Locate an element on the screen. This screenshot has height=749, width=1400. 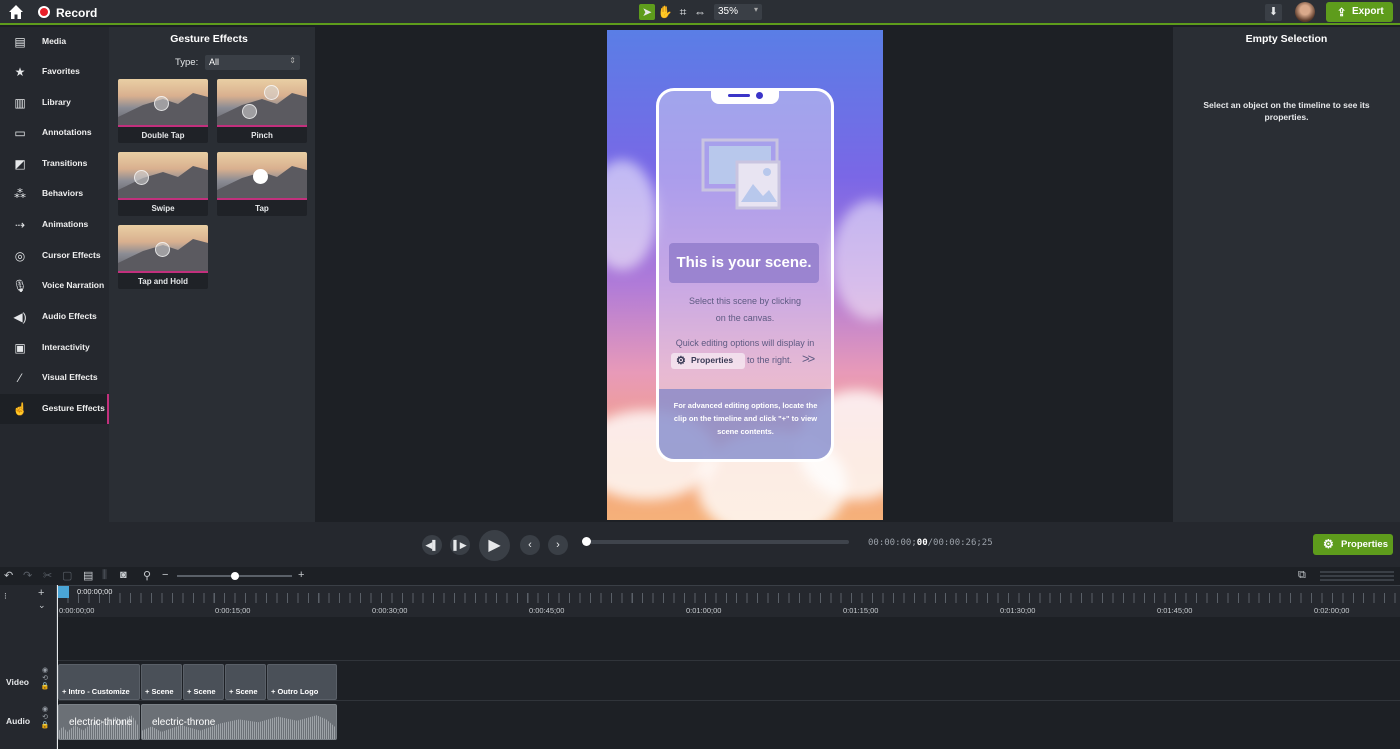
play-button: ▶ is located at coordinates (494, 545).